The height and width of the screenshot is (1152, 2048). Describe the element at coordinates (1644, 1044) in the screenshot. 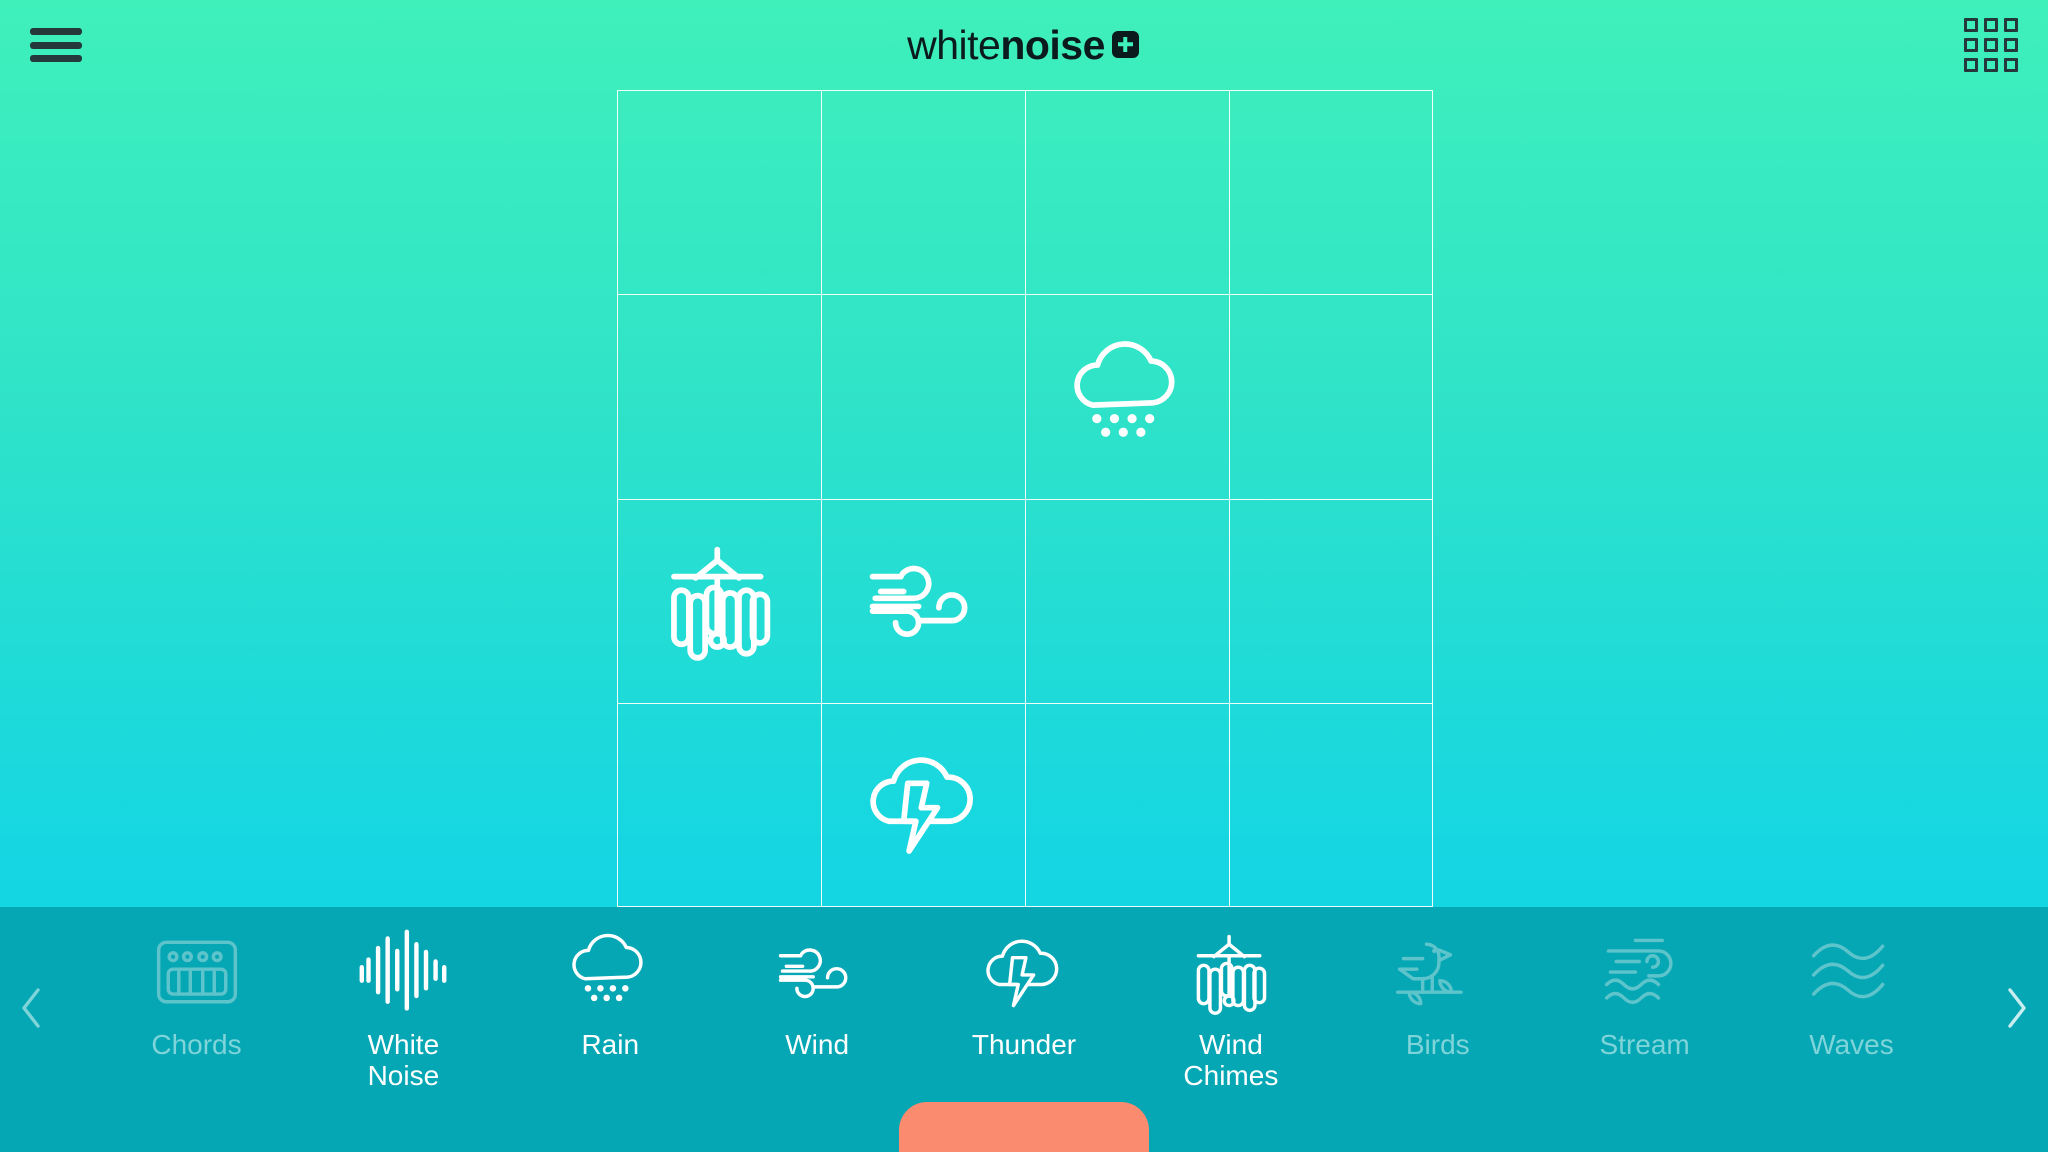

I see `sound-label: Stream` at that location.